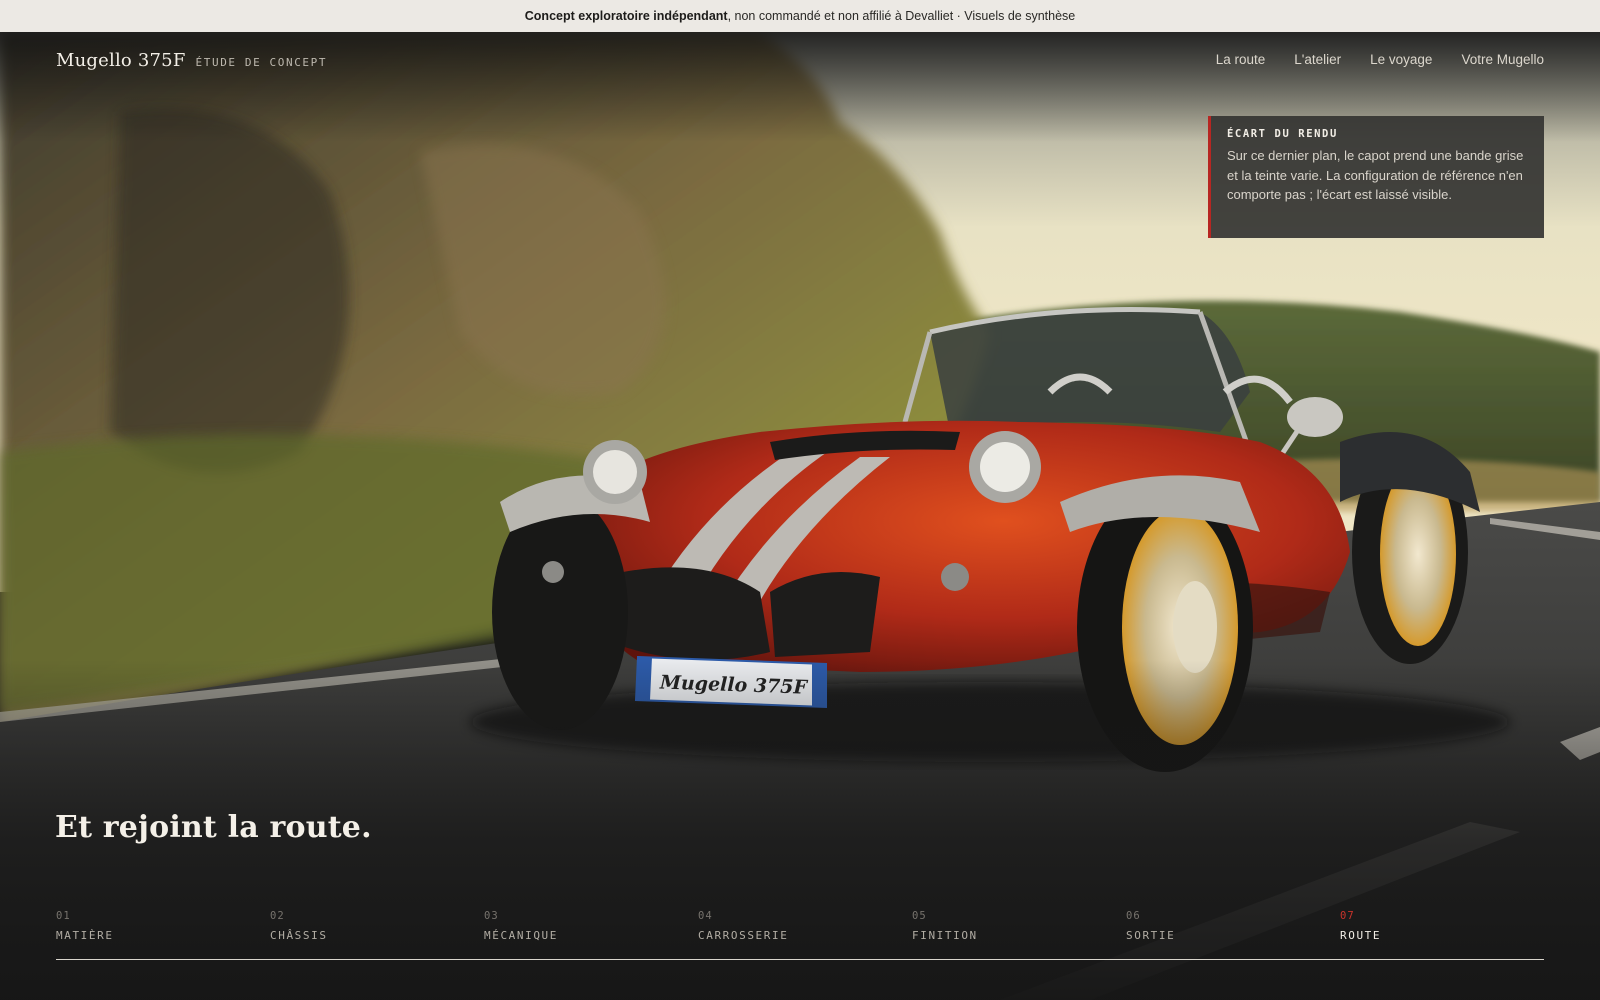 This screenshot has height=1000, width=1600. I want to click on chapter-label: ROUTE, so click(1361, 935).